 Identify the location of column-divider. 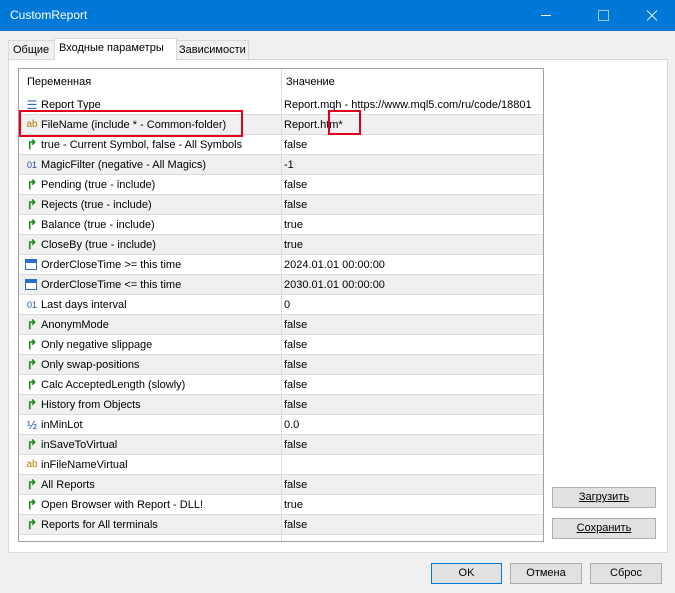
(281, 305).